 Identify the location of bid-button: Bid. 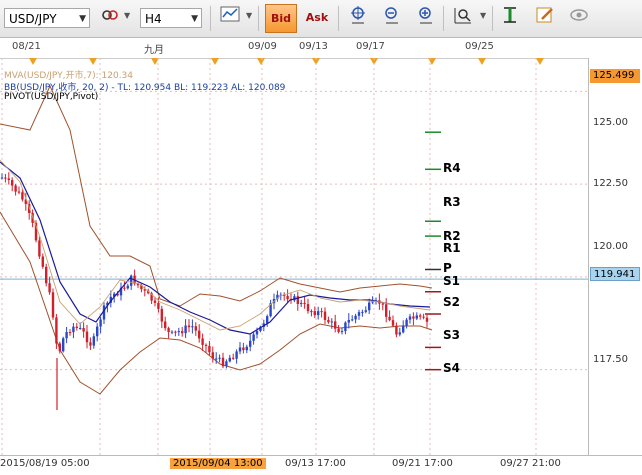
(281, 18).